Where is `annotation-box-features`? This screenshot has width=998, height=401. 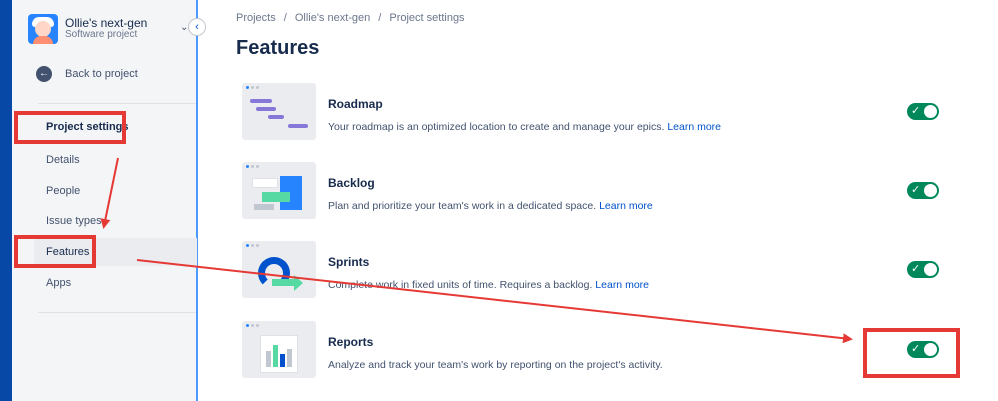 annotation-box-features is located at coordinates (55, 251).